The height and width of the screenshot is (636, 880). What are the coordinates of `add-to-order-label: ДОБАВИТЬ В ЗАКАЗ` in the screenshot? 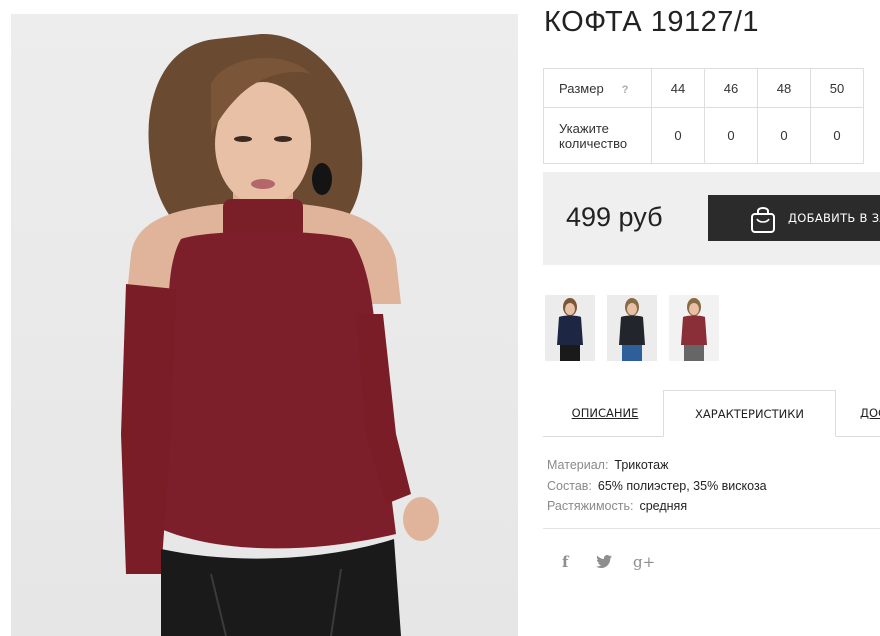 It's located at (834, 218).